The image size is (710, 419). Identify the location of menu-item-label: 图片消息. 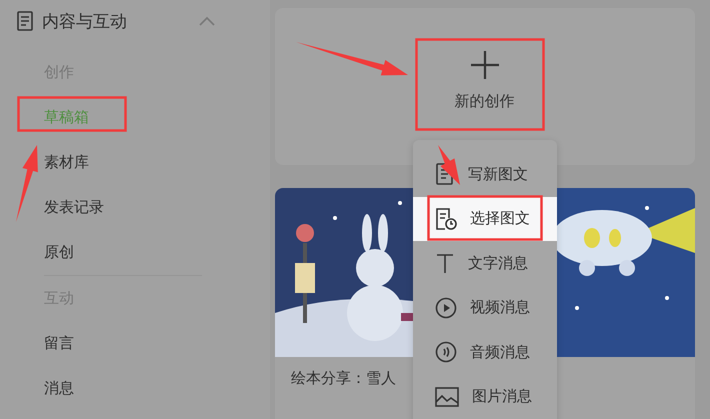
(502, 396).